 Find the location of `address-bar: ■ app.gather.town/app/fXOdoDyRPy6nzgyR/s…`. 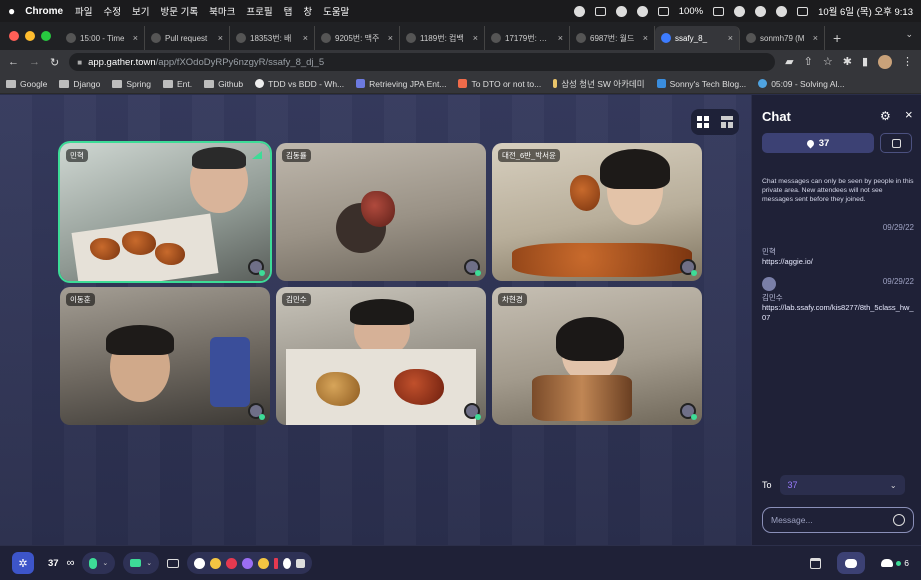

address-bar: ■ app.gather.town/app/fXOdoDyRPy6nzgyR/s… is located at coordinates (422, 62).